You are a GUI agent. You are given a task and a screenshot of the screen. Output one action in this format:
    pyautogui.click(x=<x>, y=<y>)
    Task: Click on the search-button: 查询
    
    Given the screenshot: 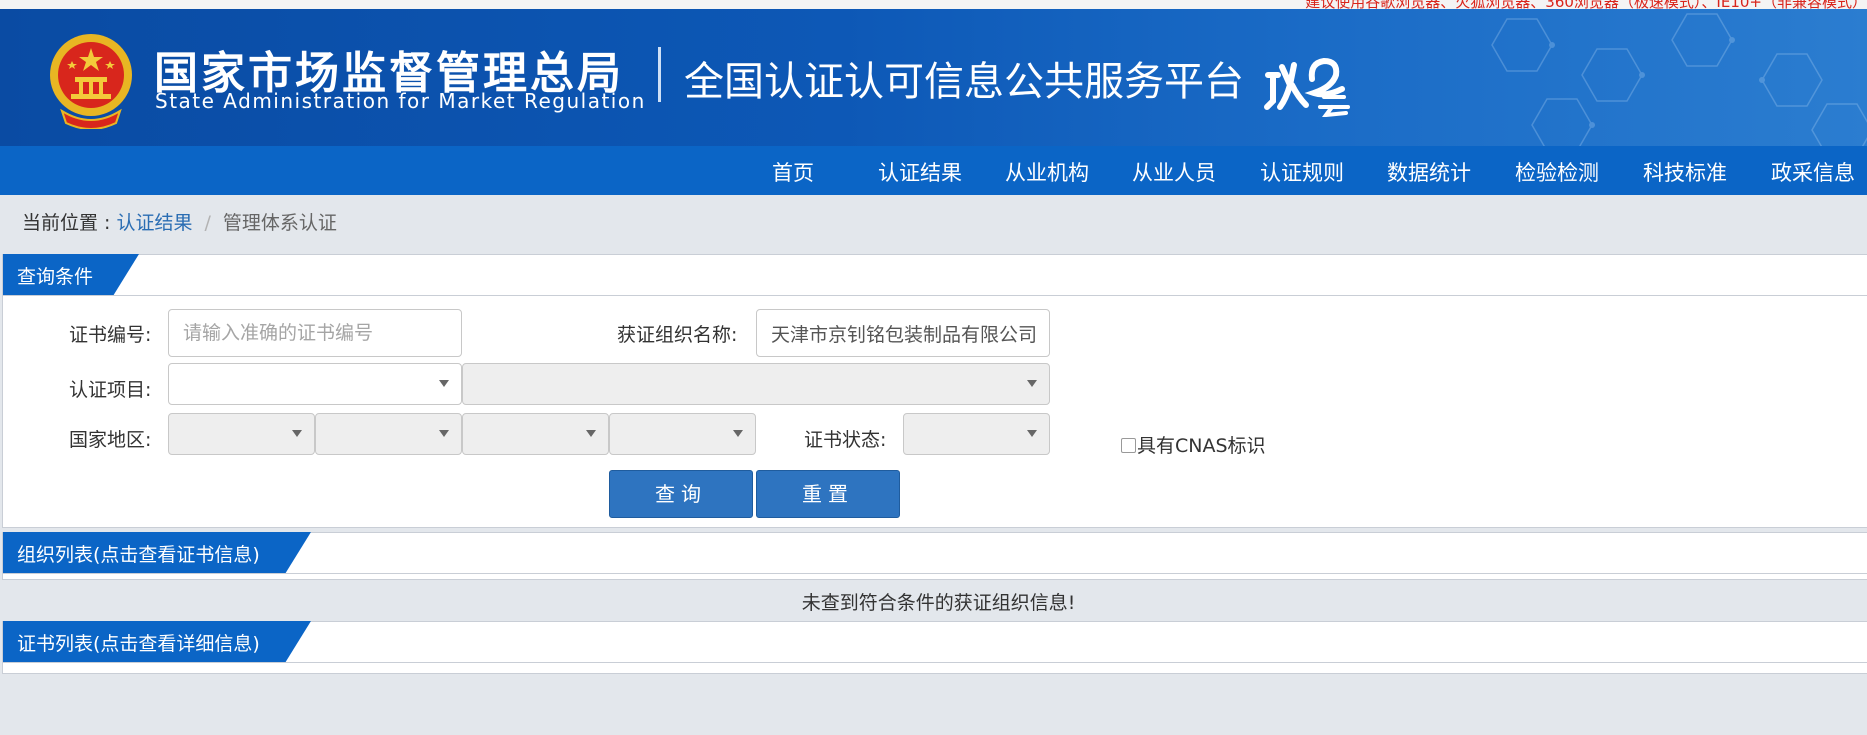 What is the action you would take?
    pyautogui.click(x=681, y=494)
    